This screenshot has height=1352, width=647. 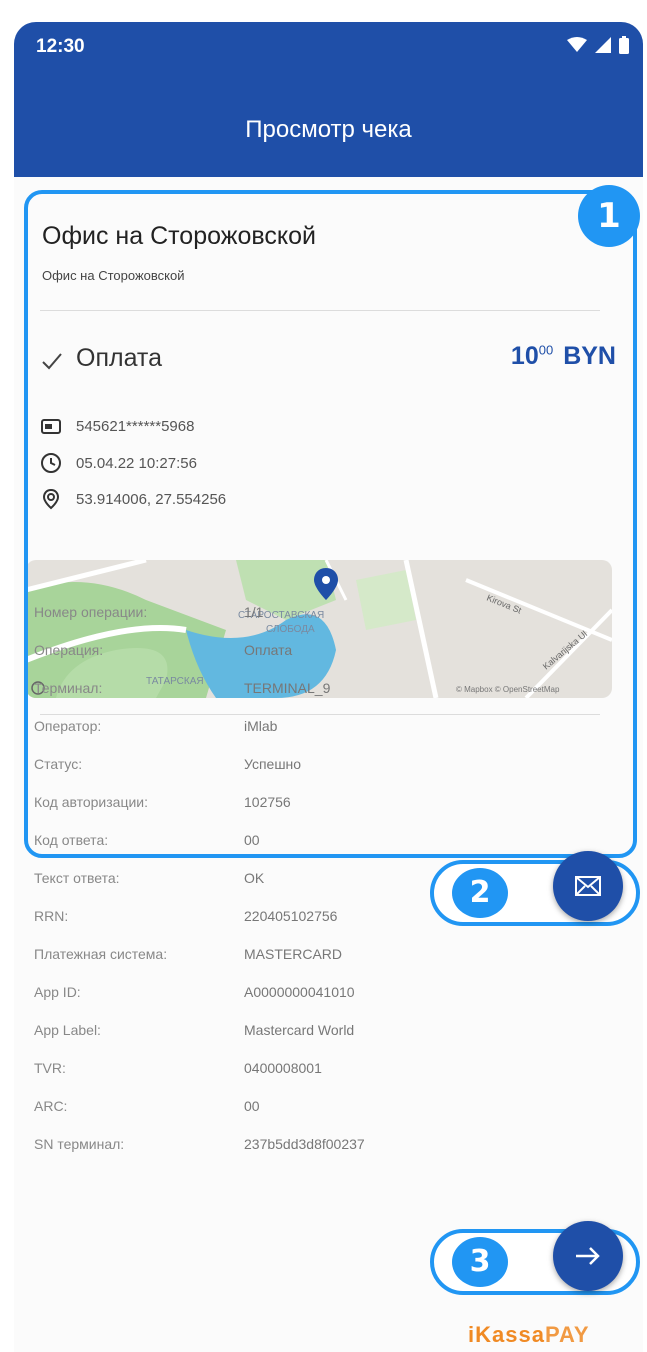 What do you see at coordinates (254, 878) in the screenshot?
I see `detail-value: OK` at bounding box center [254, 878].